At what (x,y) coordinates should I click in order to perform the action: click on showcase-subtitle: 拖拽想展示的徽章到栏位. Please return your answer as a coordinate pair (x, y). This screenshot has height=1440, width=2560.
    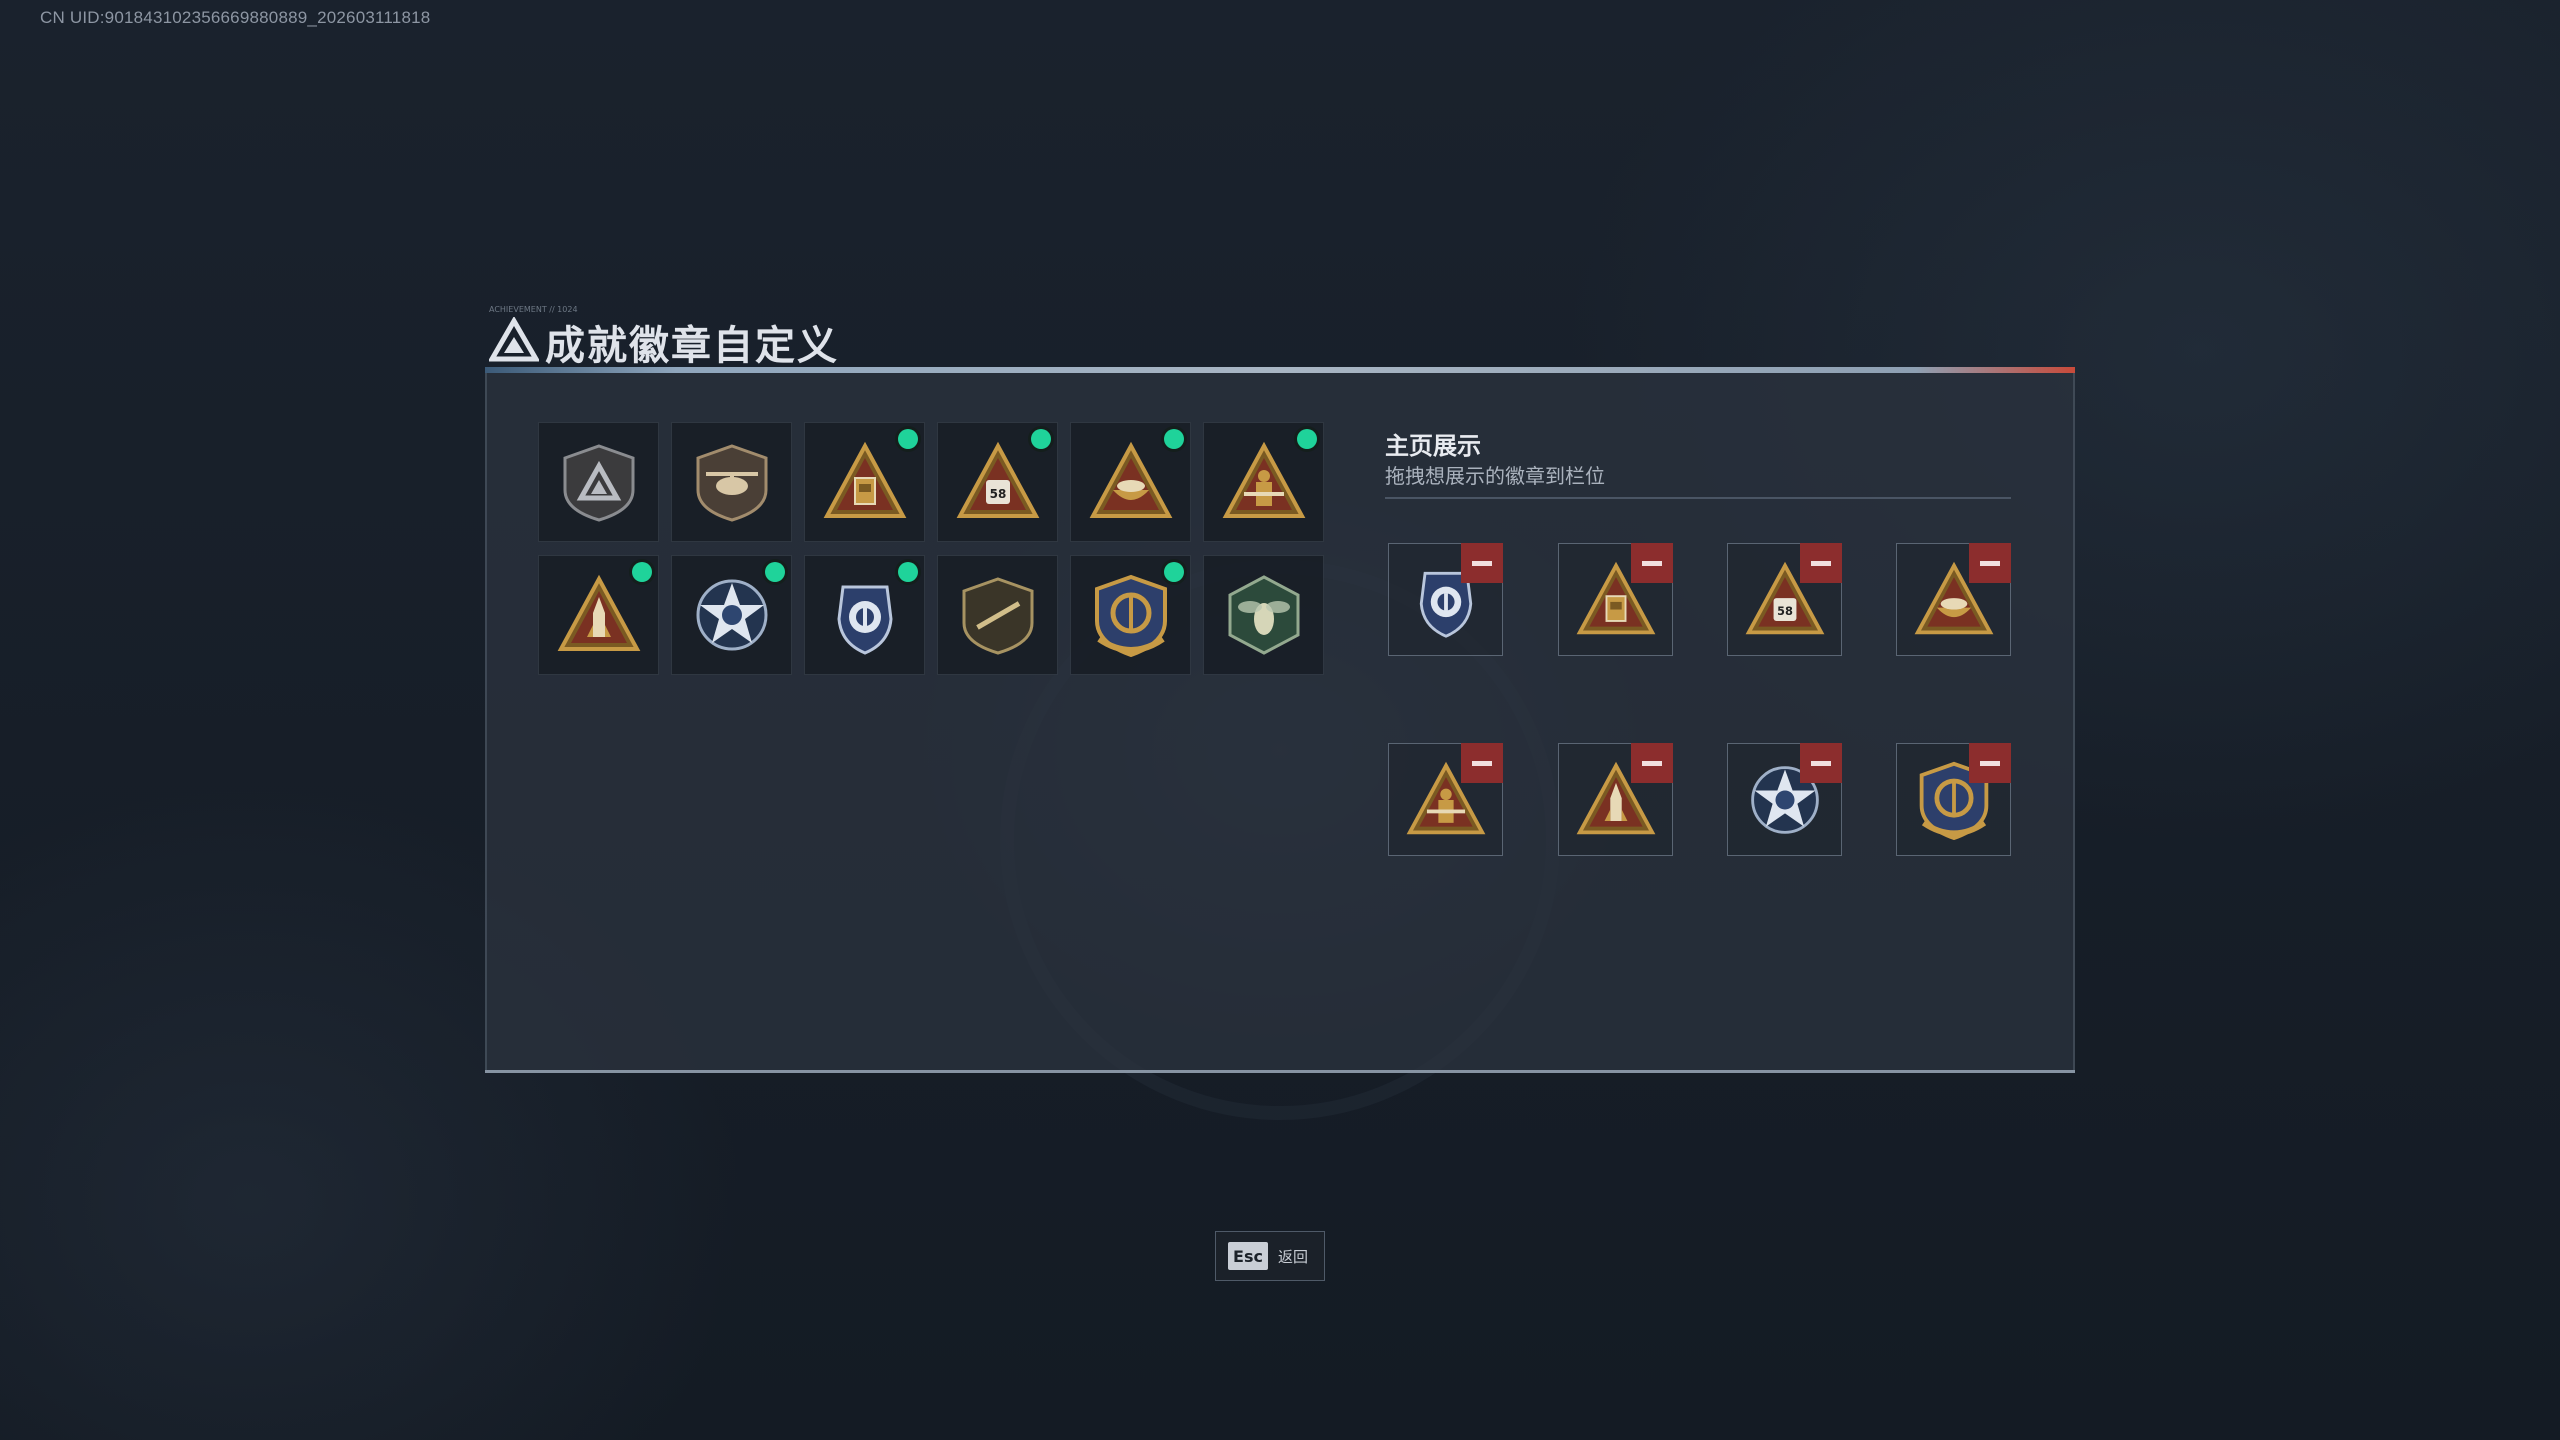
    Looking at the image, I should click on (1495, 476).